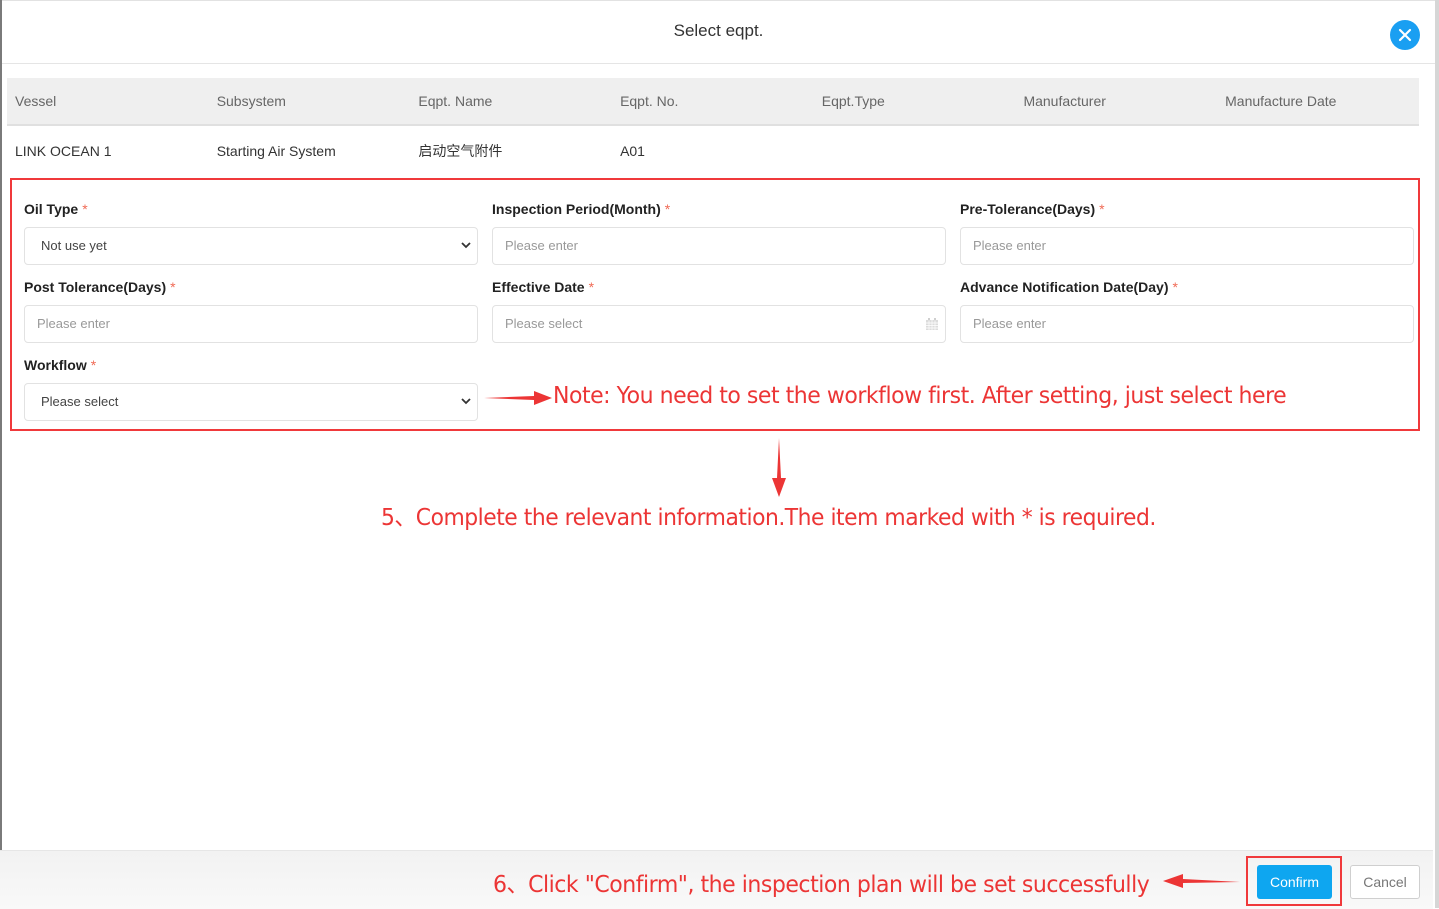  Describe the element at coordinates (719, 324) in the screenshot. I see `effective-date-picker: Please select` at that location.